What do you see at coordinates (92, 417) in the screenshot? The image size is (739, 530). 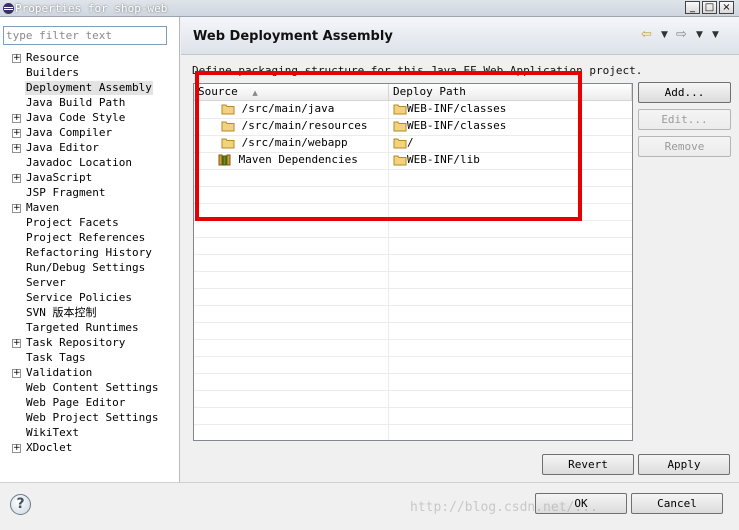 I see `tree-item-label: Web Project Settings` at bounding box center [92, 417].